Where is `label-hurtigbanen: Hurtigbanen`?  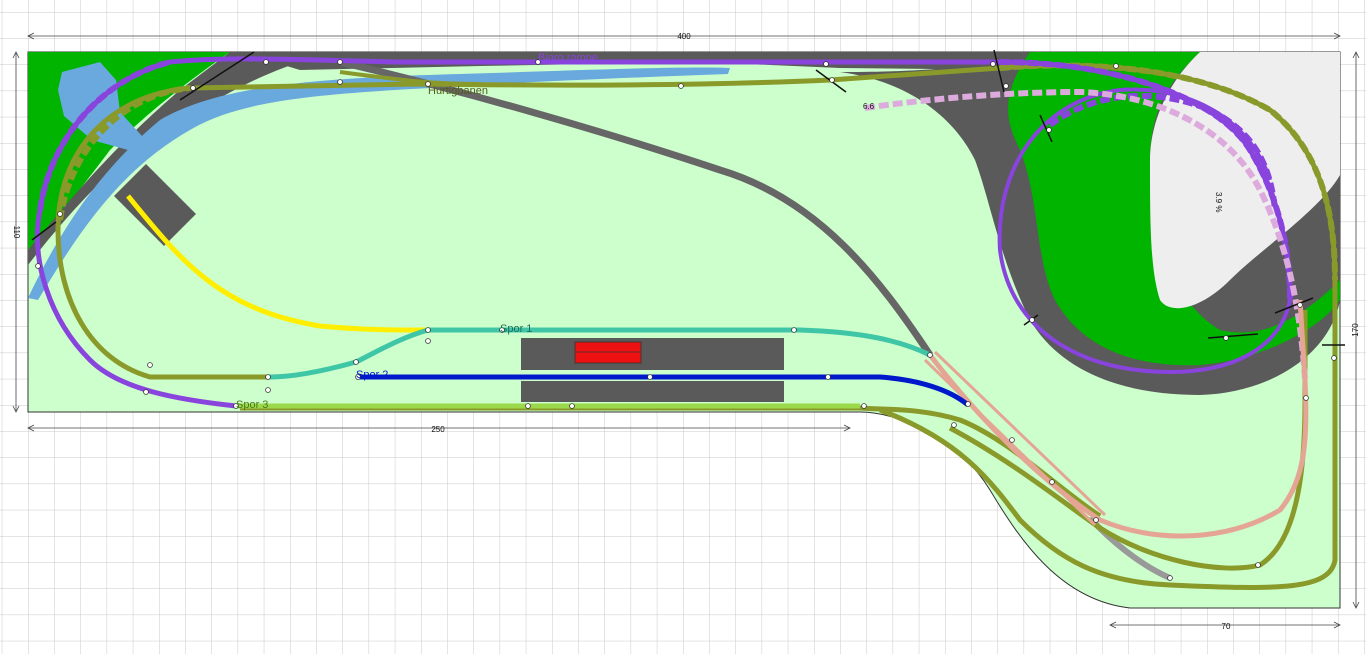
label-hurtigbanen: Hurtigbanen is located at coordinates (458, 91).